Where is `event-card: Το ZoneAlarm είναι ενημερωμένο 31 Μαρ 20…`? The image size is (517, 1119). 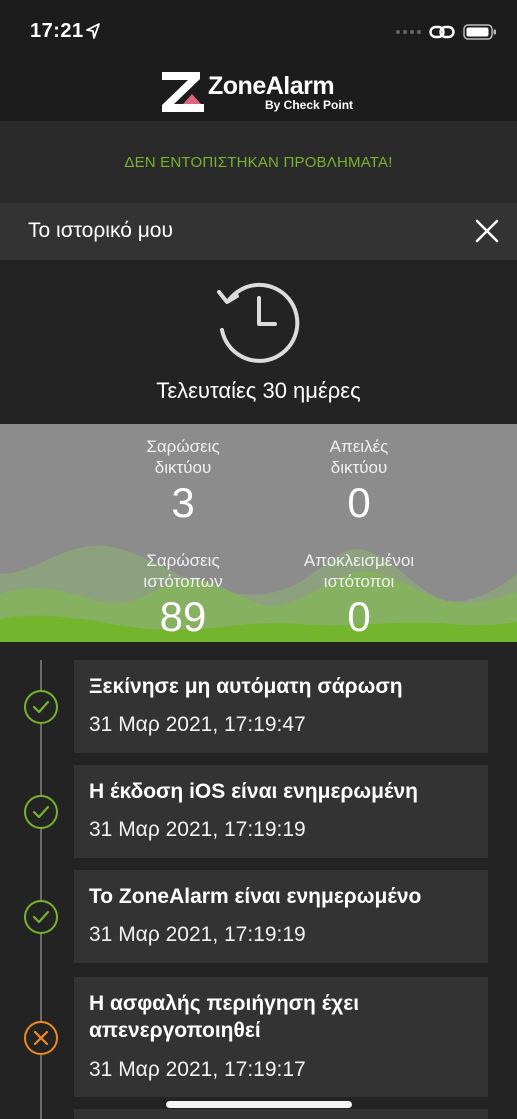 event-card: Το ZoneAlarm είναι ενημερωμένο 31 Μαρ 20… is located at coordinates (281, 916).